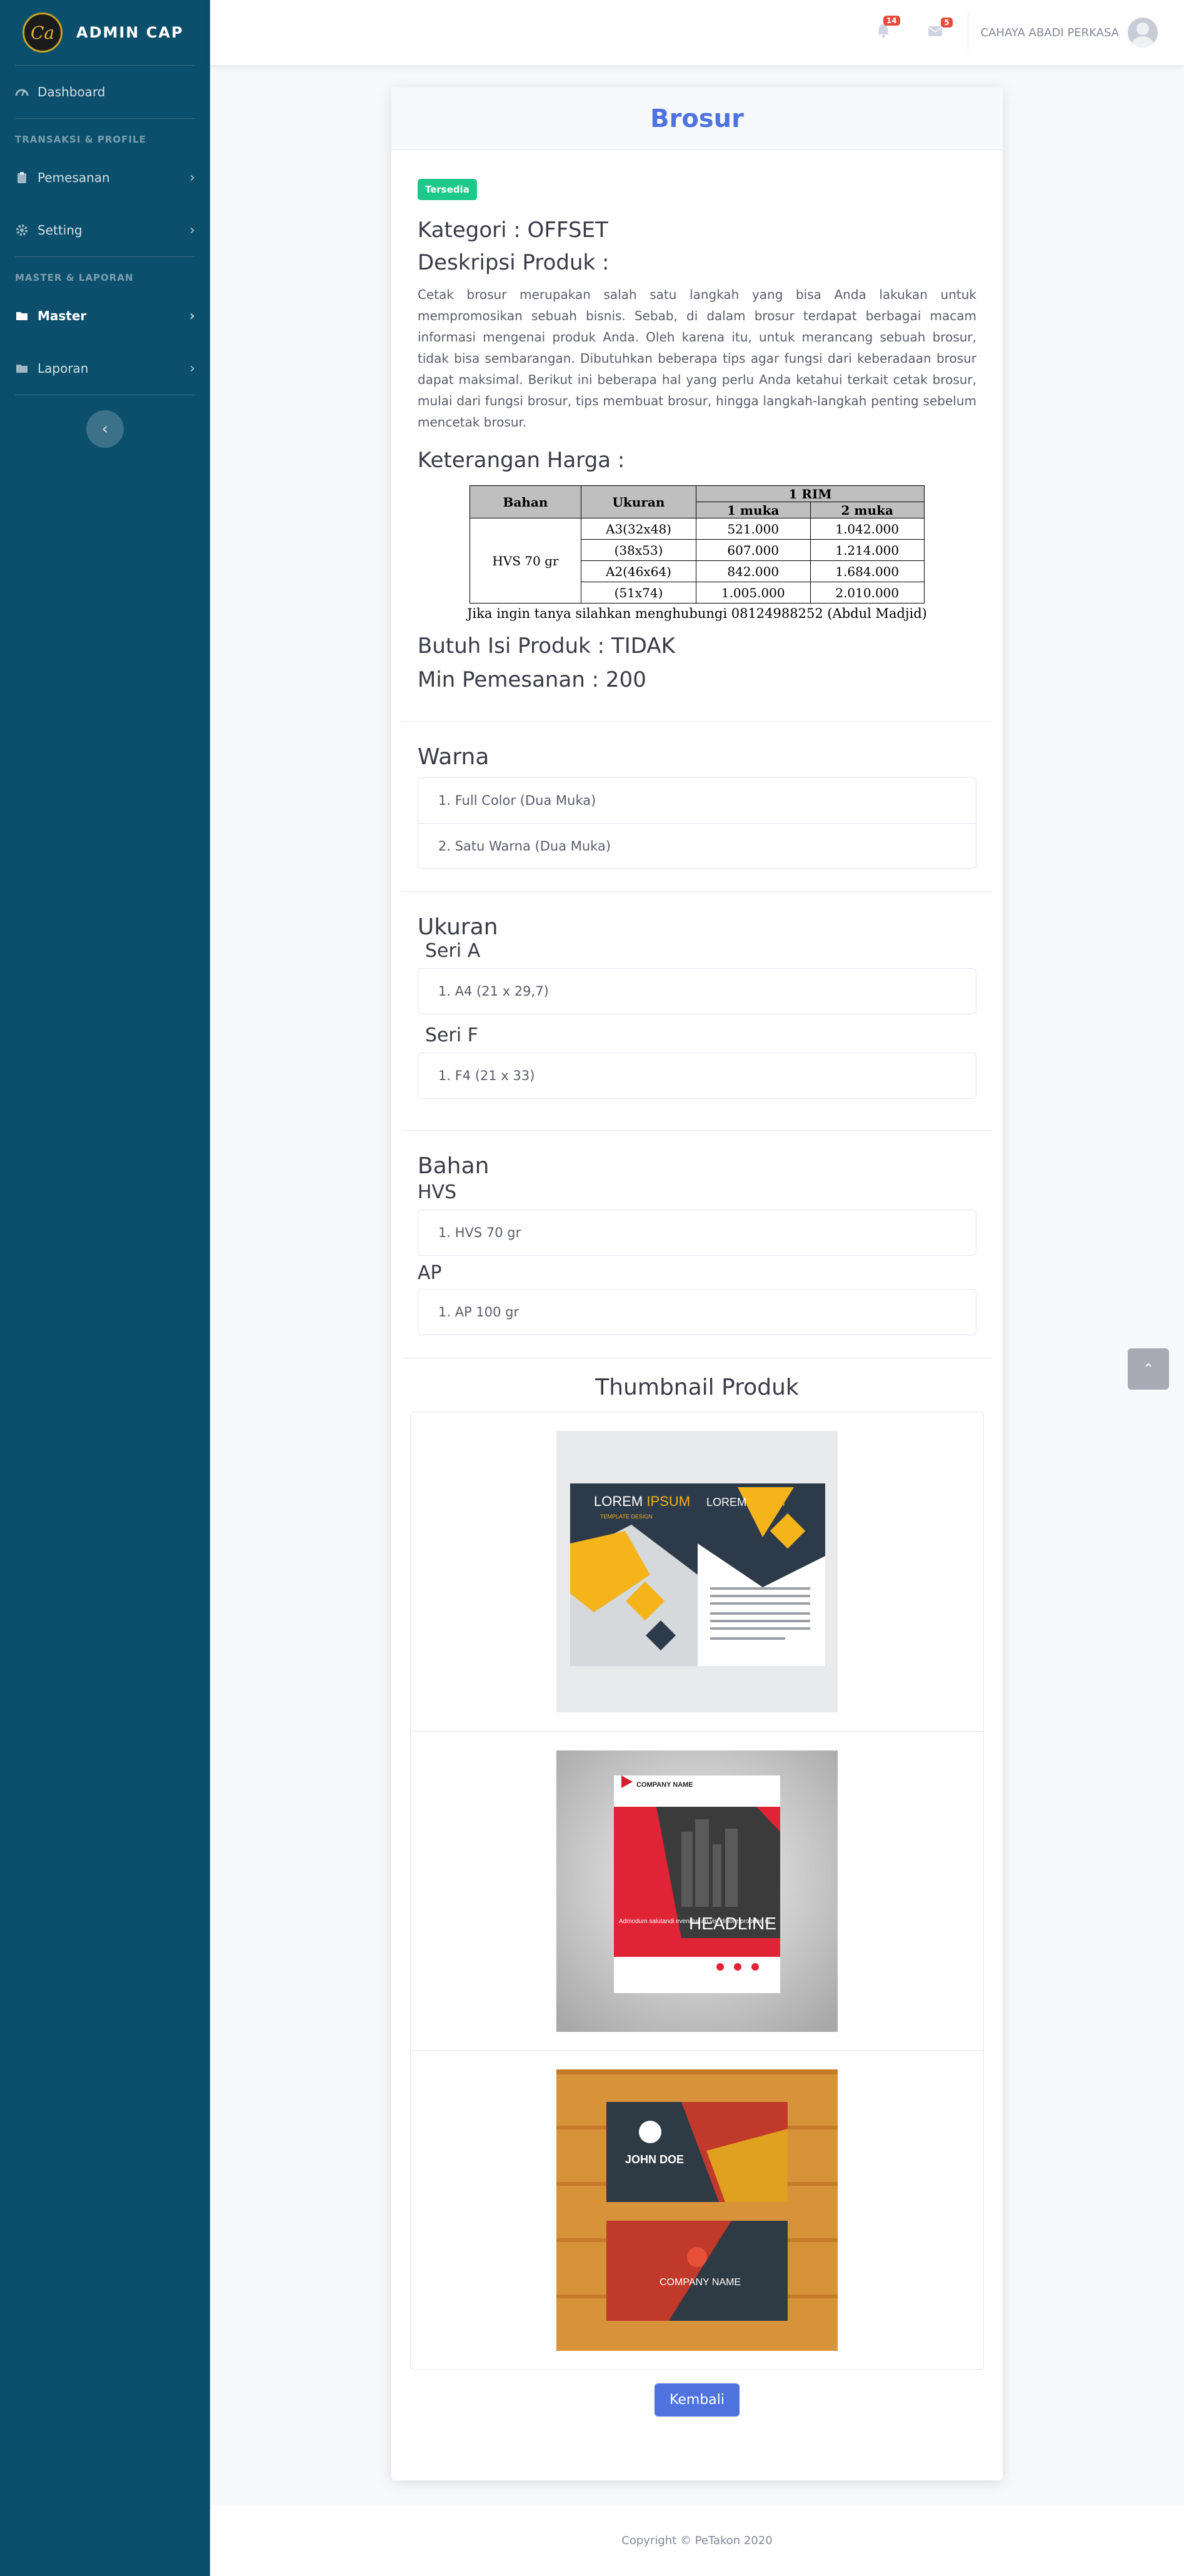 Image resolution: width=1184 pixels, height=2576 pixels. Describe the element at coordinates (753, 510) in the screenshot. I see `table-header: 1 muka` at that location.